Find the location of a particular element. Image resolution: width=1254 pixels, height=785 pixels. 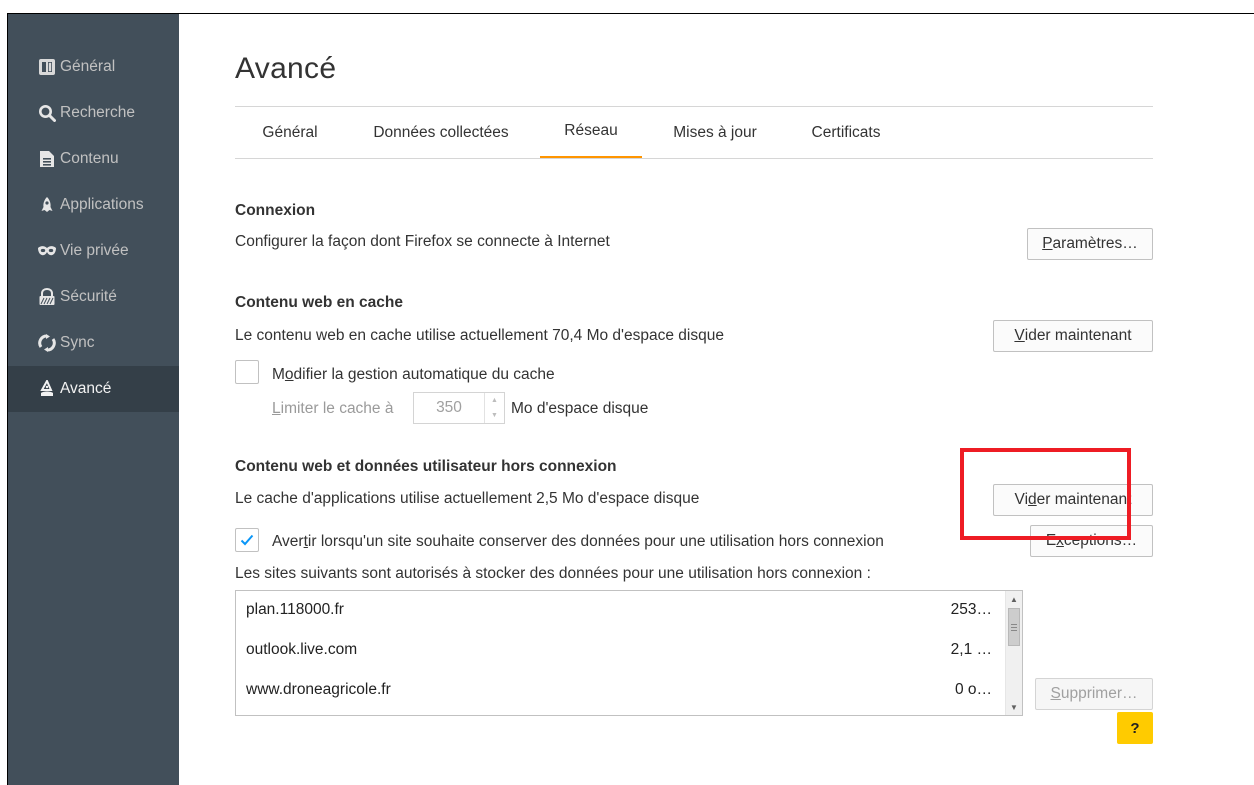

cache-section-title: Contenu web en cache is located at coordinates (319, 302).